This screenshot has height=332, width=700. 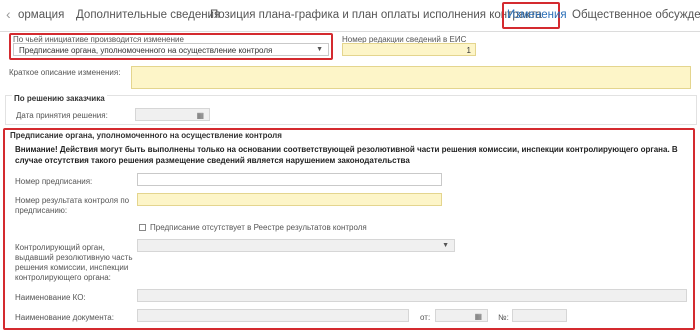 I want to click on control-body-label-line1: Контролирующий орган,, so click(x=60, y=247).